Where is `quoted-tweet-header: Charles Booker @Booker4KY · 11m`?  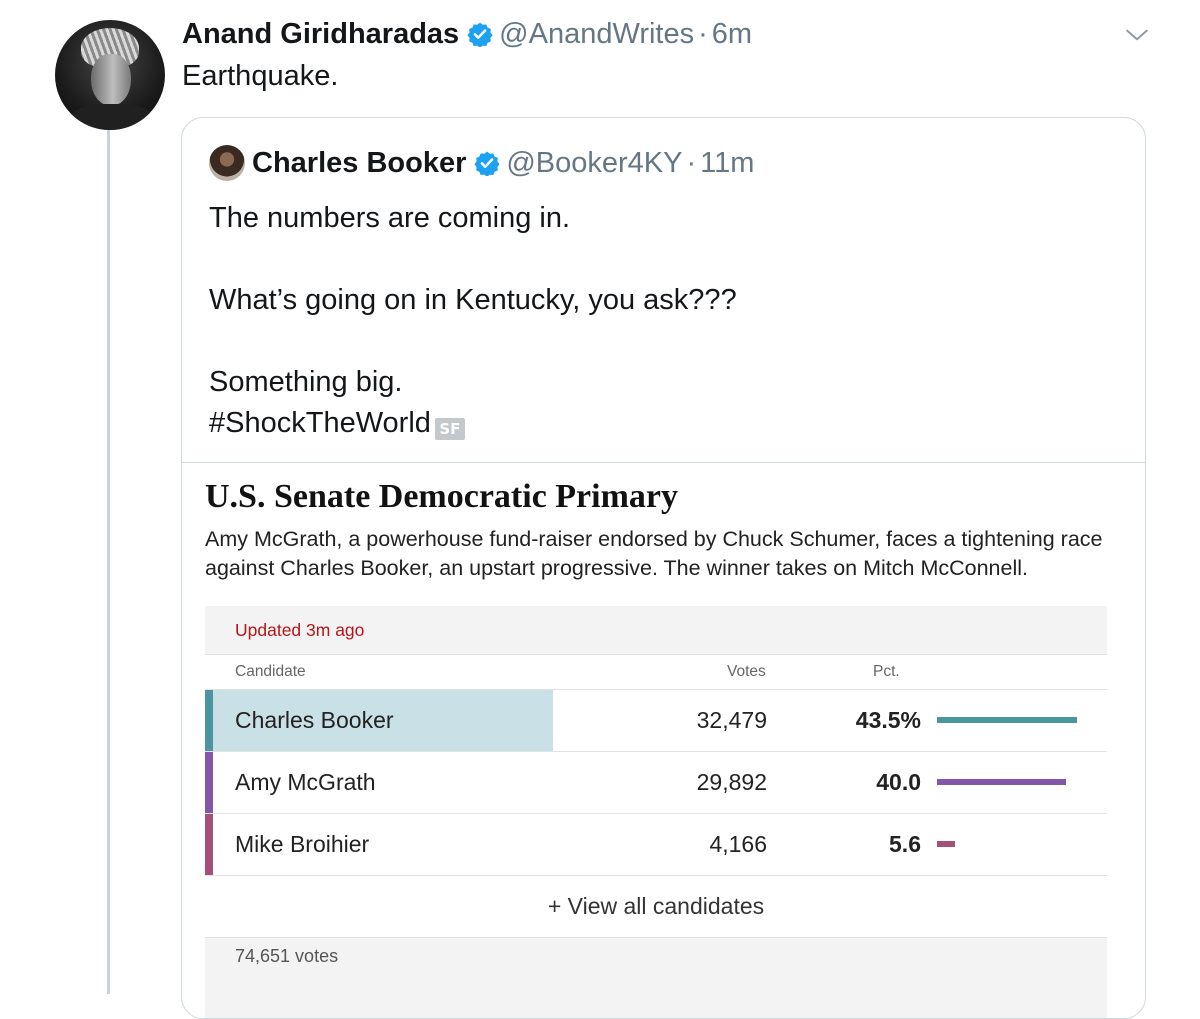
quoted-tweet-header: Charles Booker @Booker4KY · 11m is located at coordinates (503, 163).